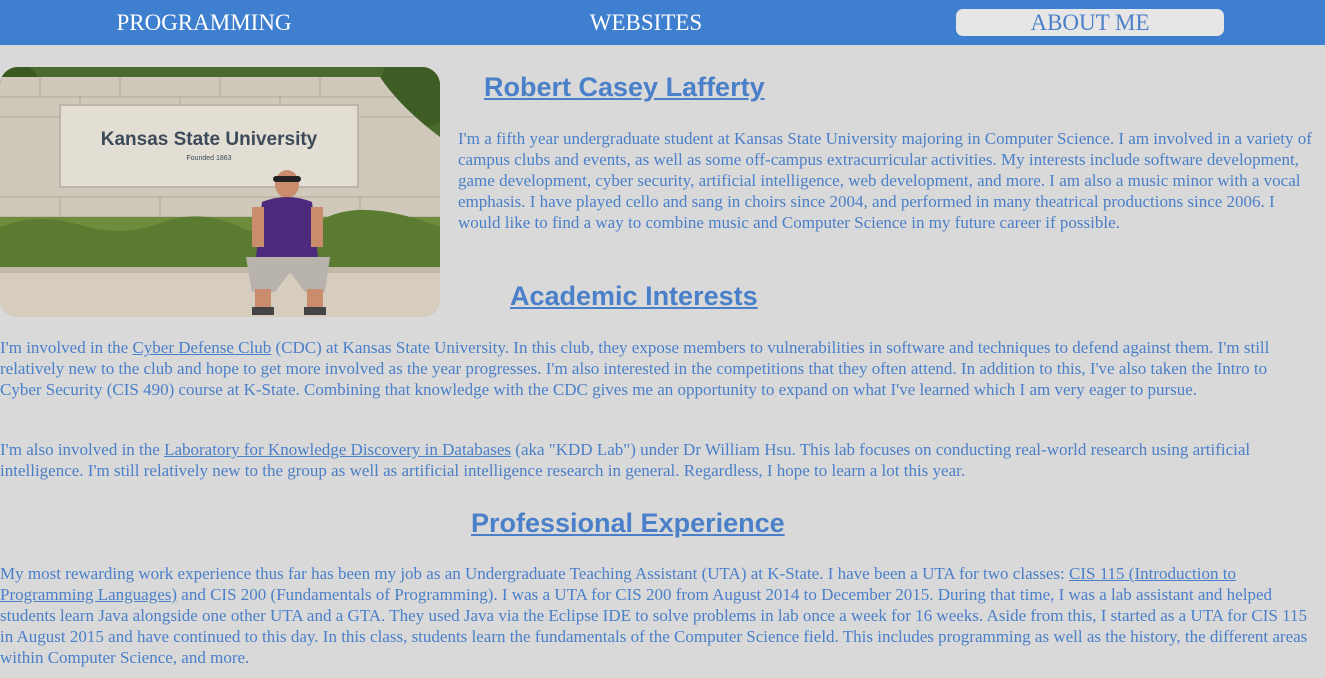  Describe the element at coordinates (220, 192) in the screenshot. I see `profile-photo: Kansas State University Founded 1863` at that location.